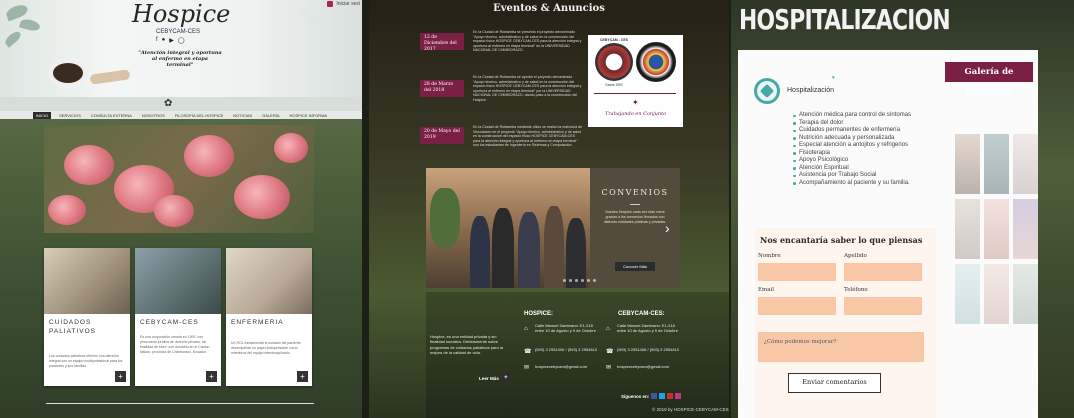  What do you see at coordinates (157, 40) in the screenshot?
I see `facebook-icon: f` at bounding box center [157, 40].